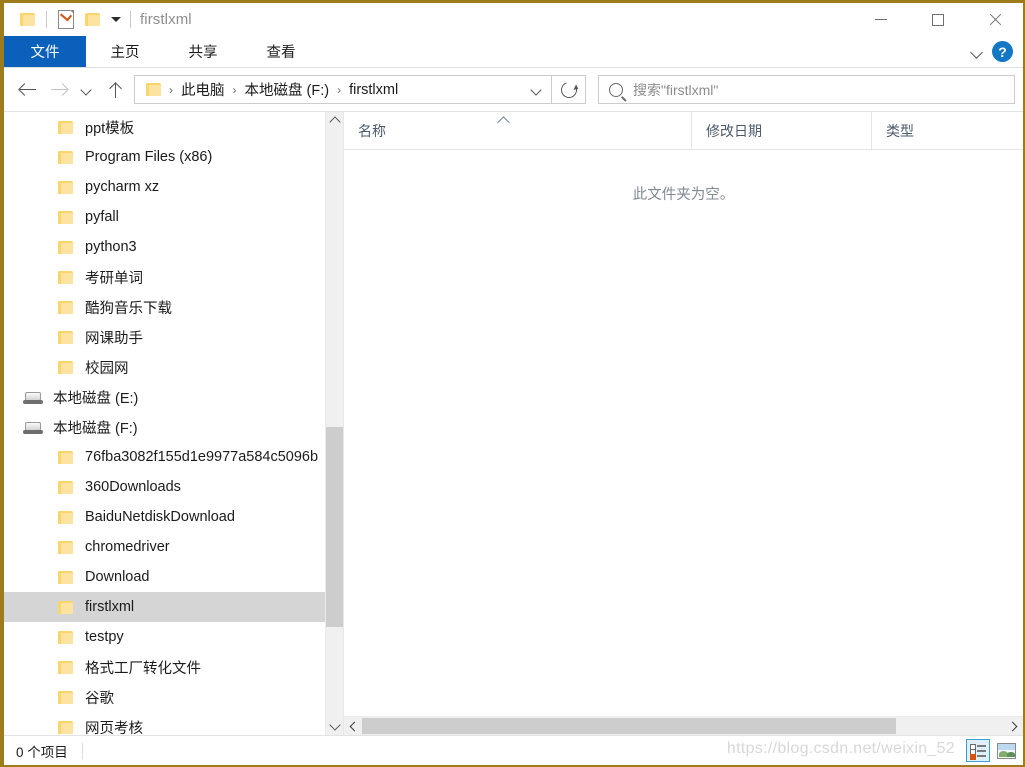 This screenshot has height=767, width=1025. I want to click on empty-folder-message: 此文件夹为空。, so click(683, 195).